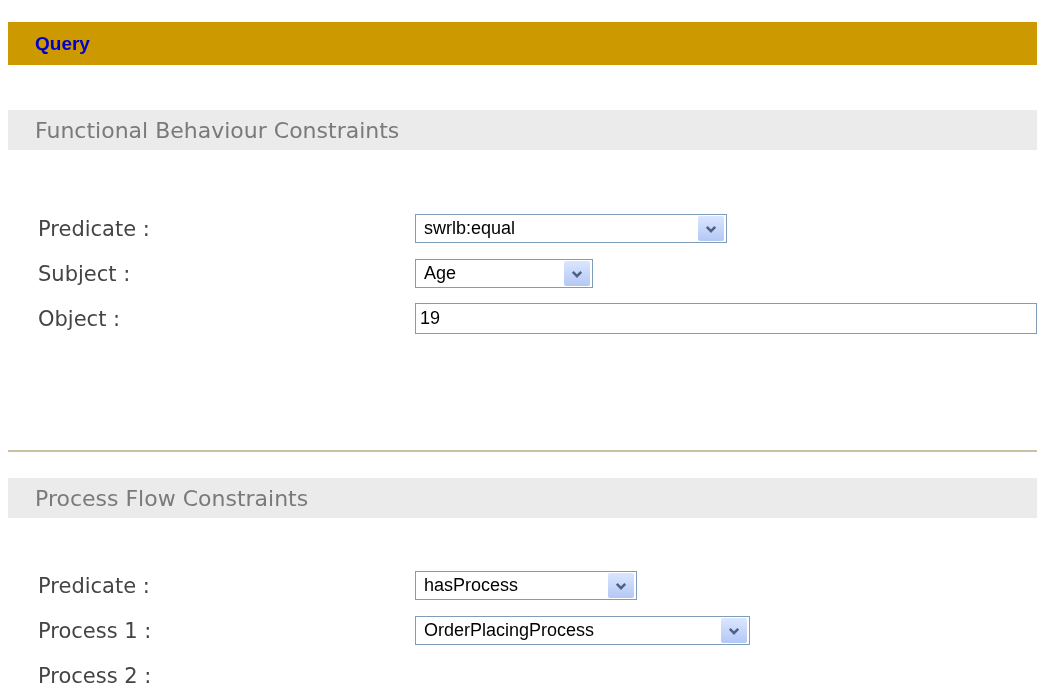 This screenshot has height=690, width=1037. What do you see at coordinates (217, 130) in the screenshot?
I see `section-title: Functional Behaviour Constraints` at bounding box center [217, 130].